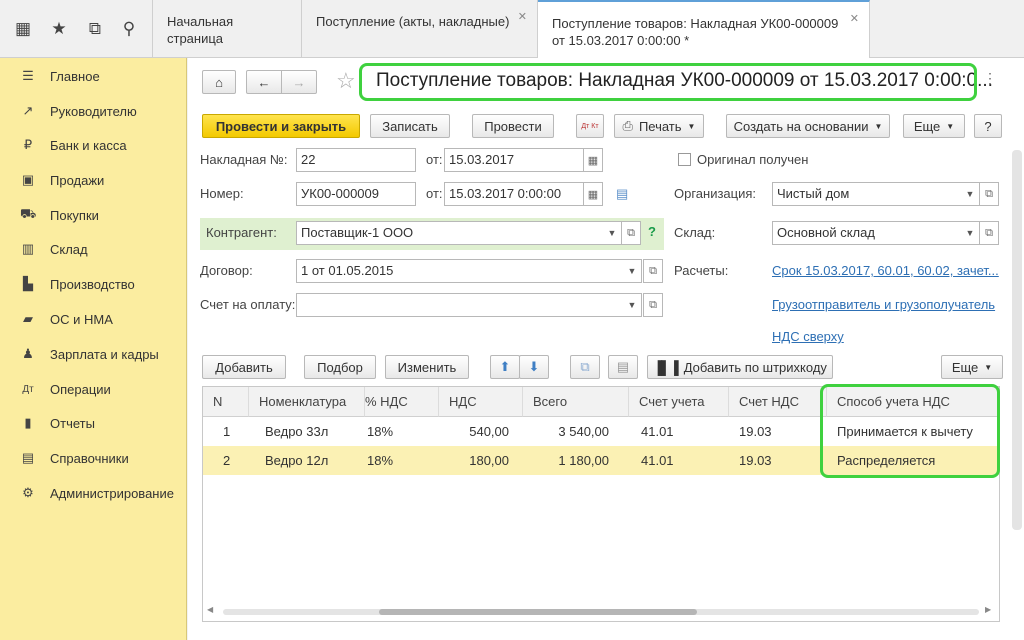  What do you see at coordinates (213, 611) in the screenshot?
I see `scroll-left-icon: ◀` at bounding box center [213, 611].